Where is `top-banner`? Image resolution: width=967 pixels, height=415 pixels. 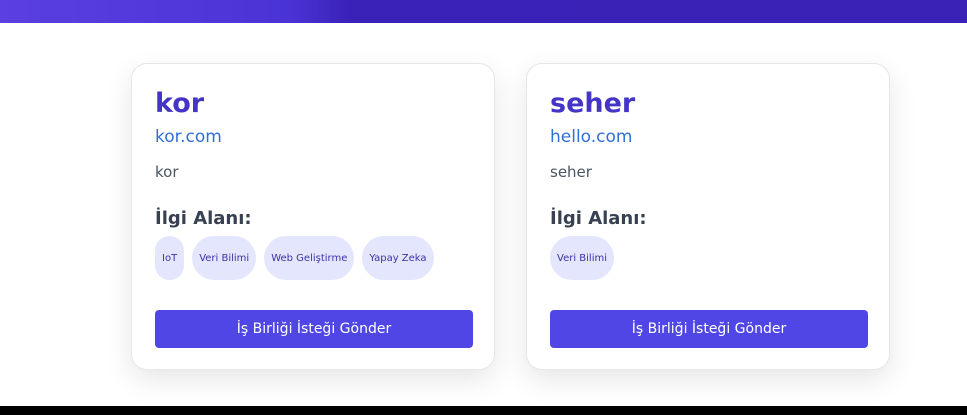 top-banner is located at coordinates (483, 11).